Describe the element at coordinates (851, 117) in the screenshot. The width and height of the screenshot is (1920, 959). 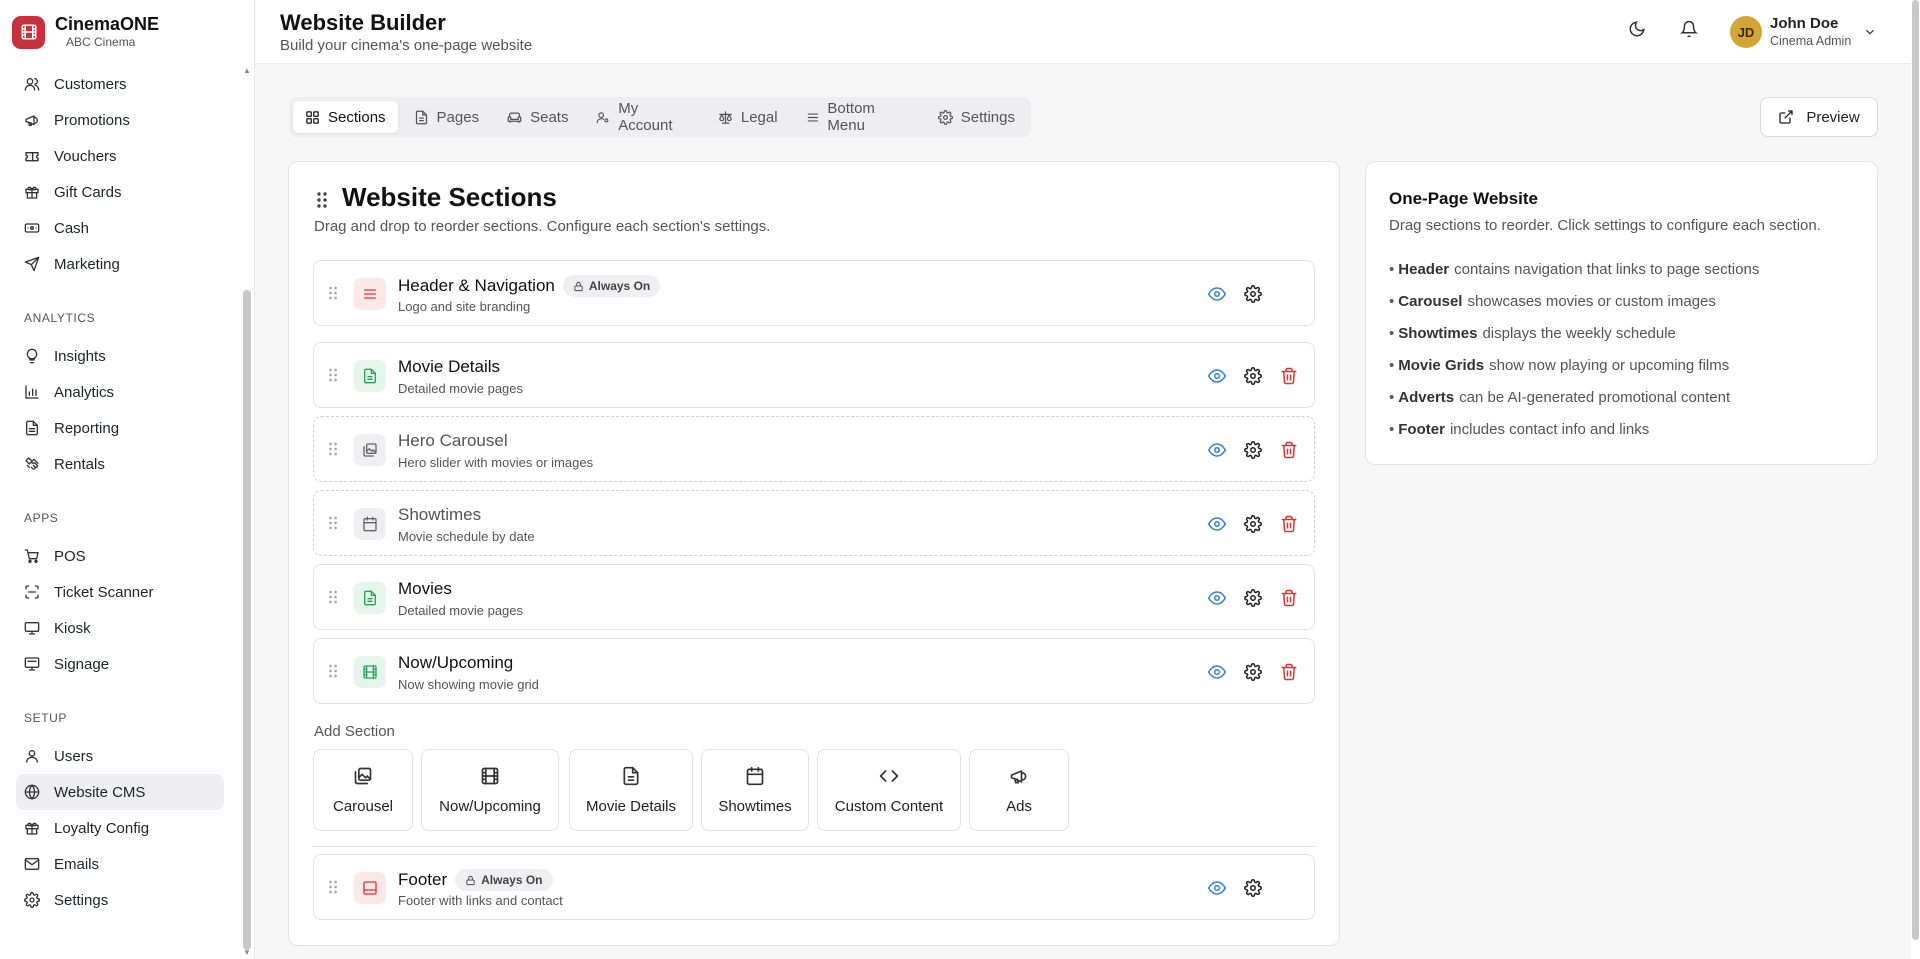
I see `tab-label: Bottom Menu` at that location.